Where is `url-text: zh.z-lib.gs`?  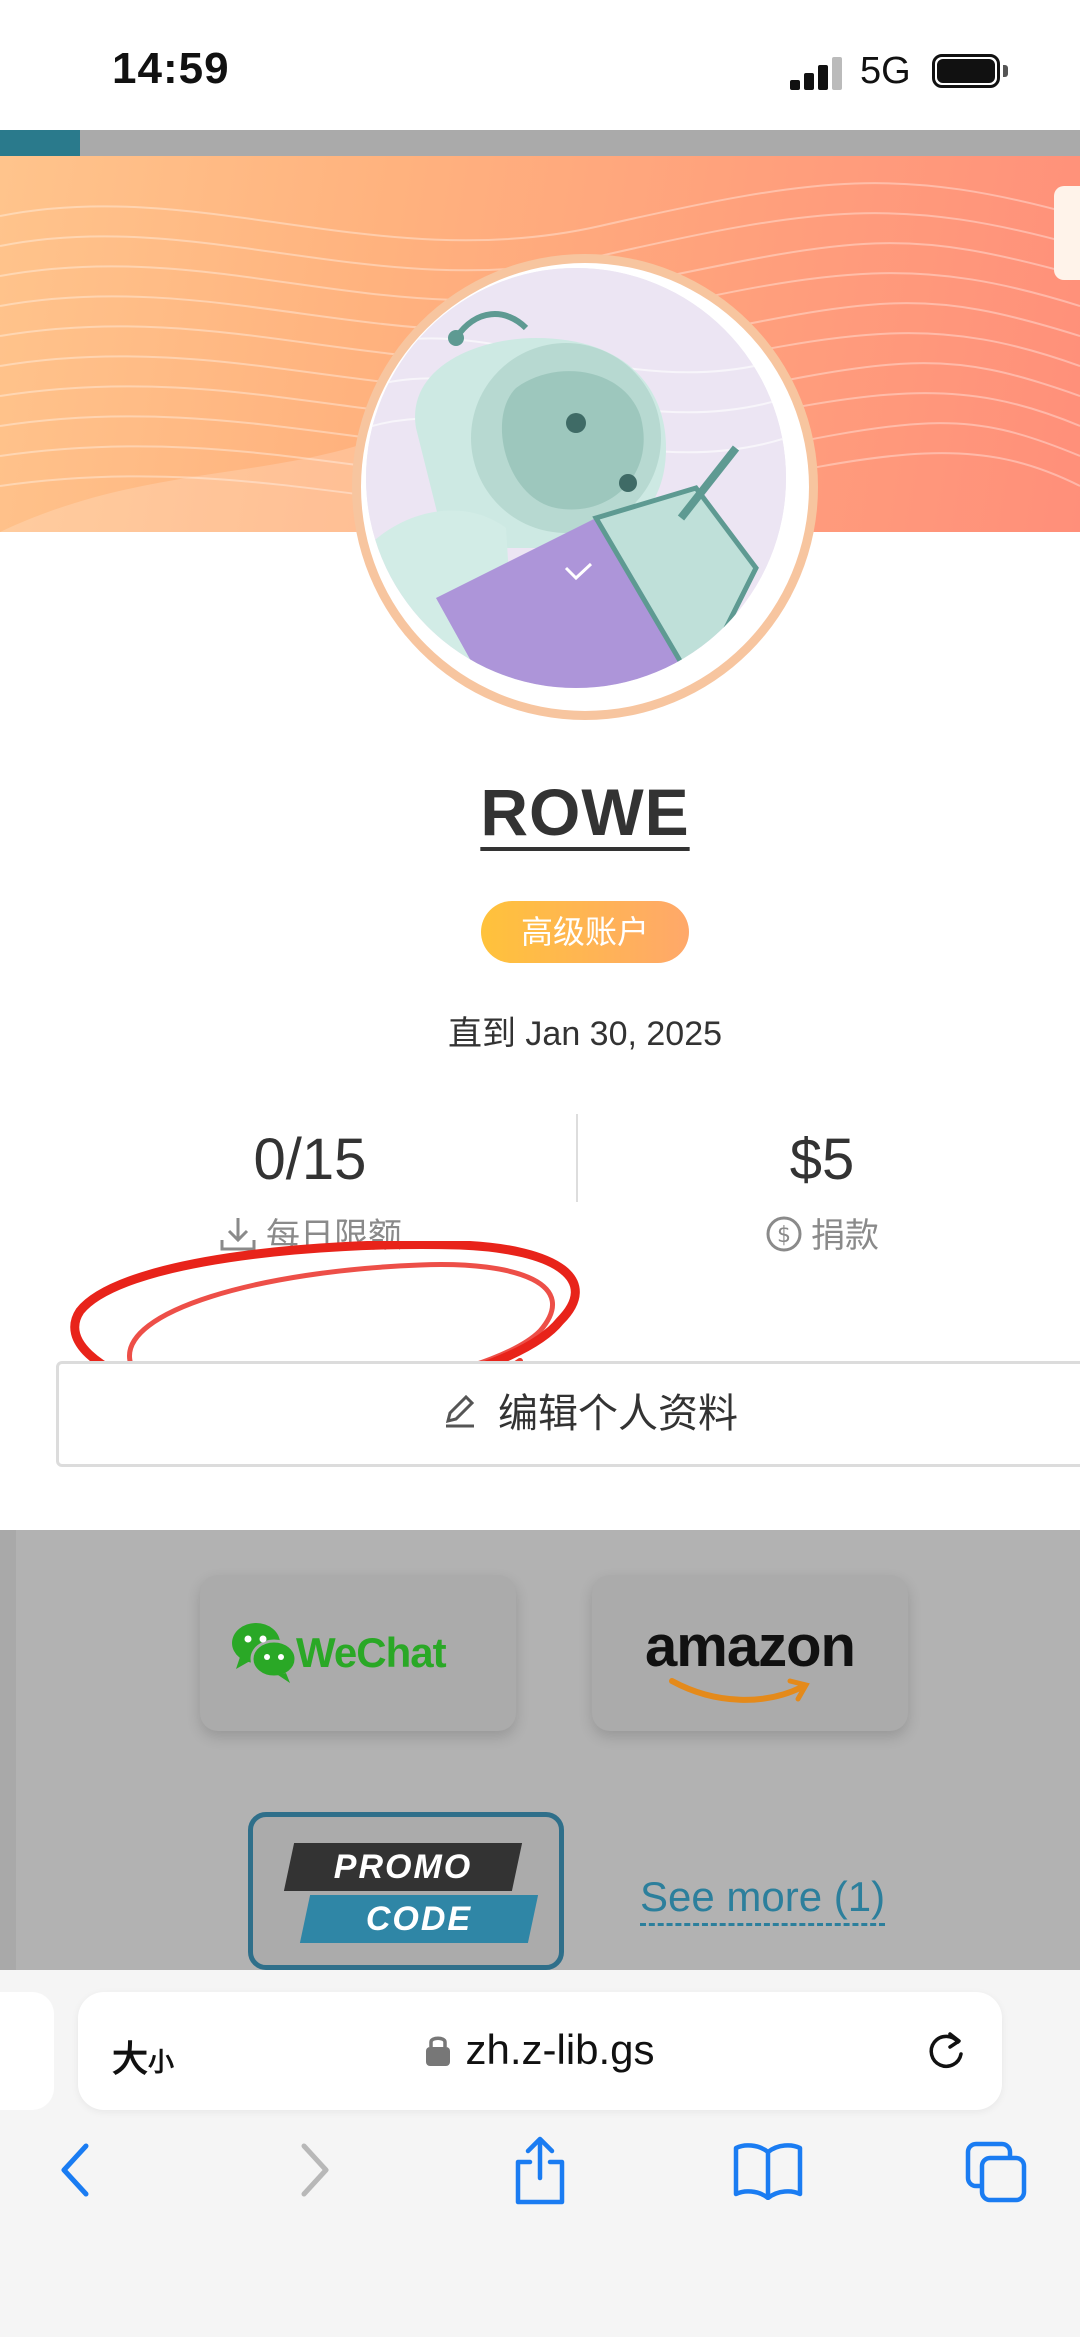
url-text: zh.z-lib.gs is located at coordinates (560, 2049).